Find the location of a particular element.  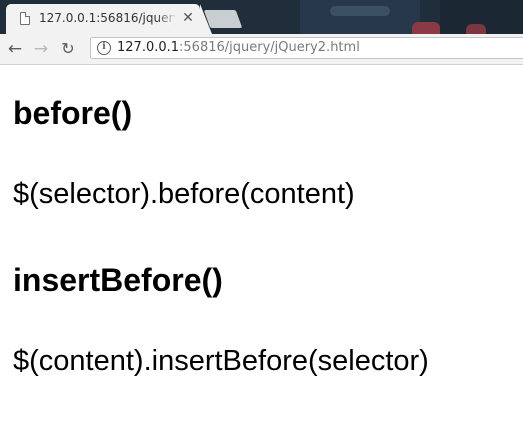

browser-titlebar: 127.0.0.1:56816/jquery/jQuery2.html ✕ is located at coordinates (261, 17).